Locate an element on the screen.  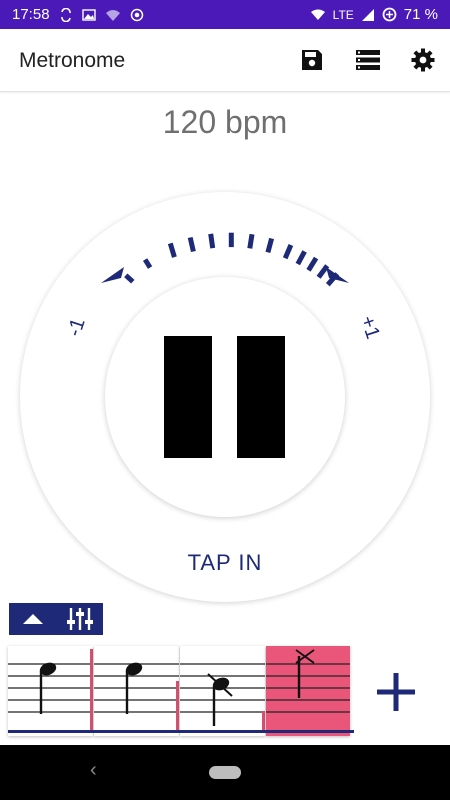
record-icon is located at coordinates (137, 15).